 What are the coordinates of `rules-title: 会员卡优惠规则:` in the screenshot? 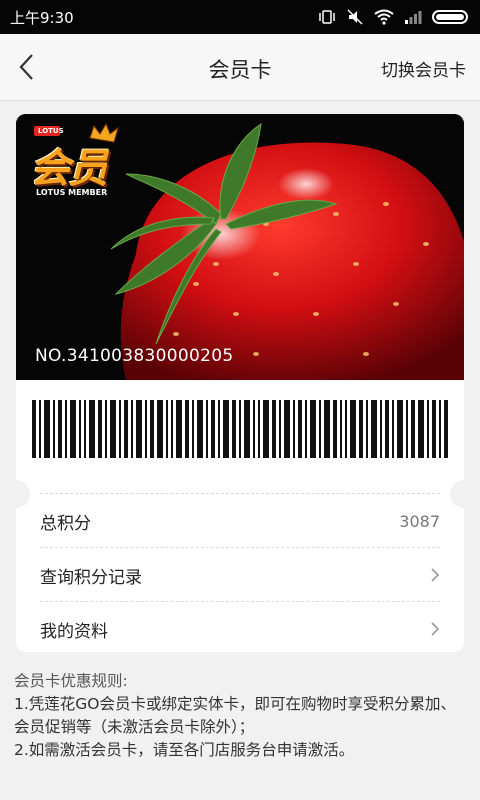 It's located at (71, 681).